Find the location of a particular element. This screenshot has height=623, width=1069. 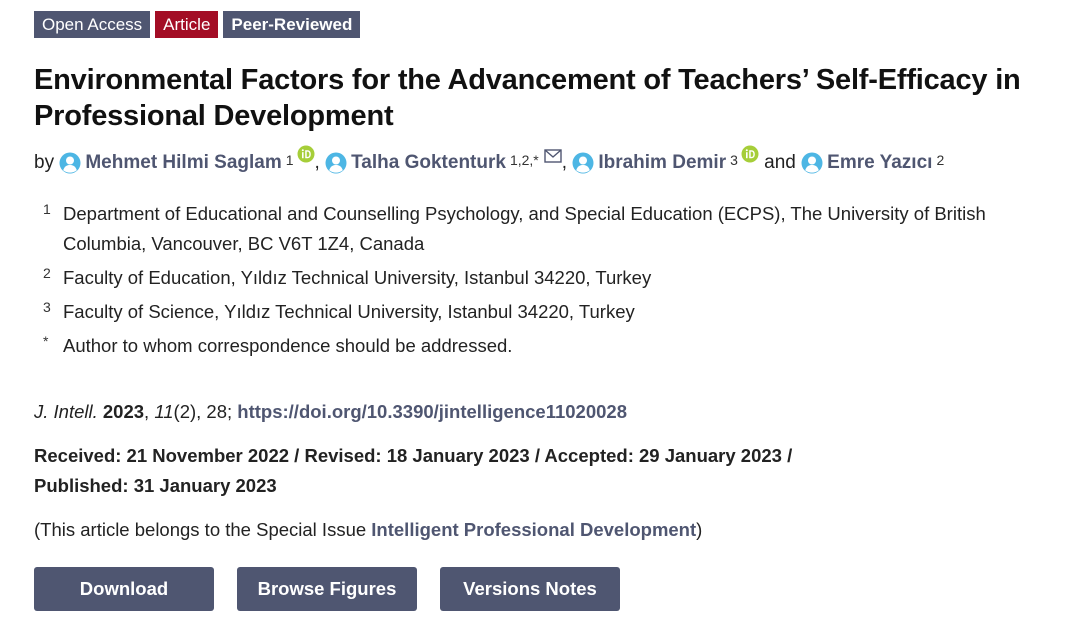

author-name: Ibrahim Demir is located at coordinates (662, 163).